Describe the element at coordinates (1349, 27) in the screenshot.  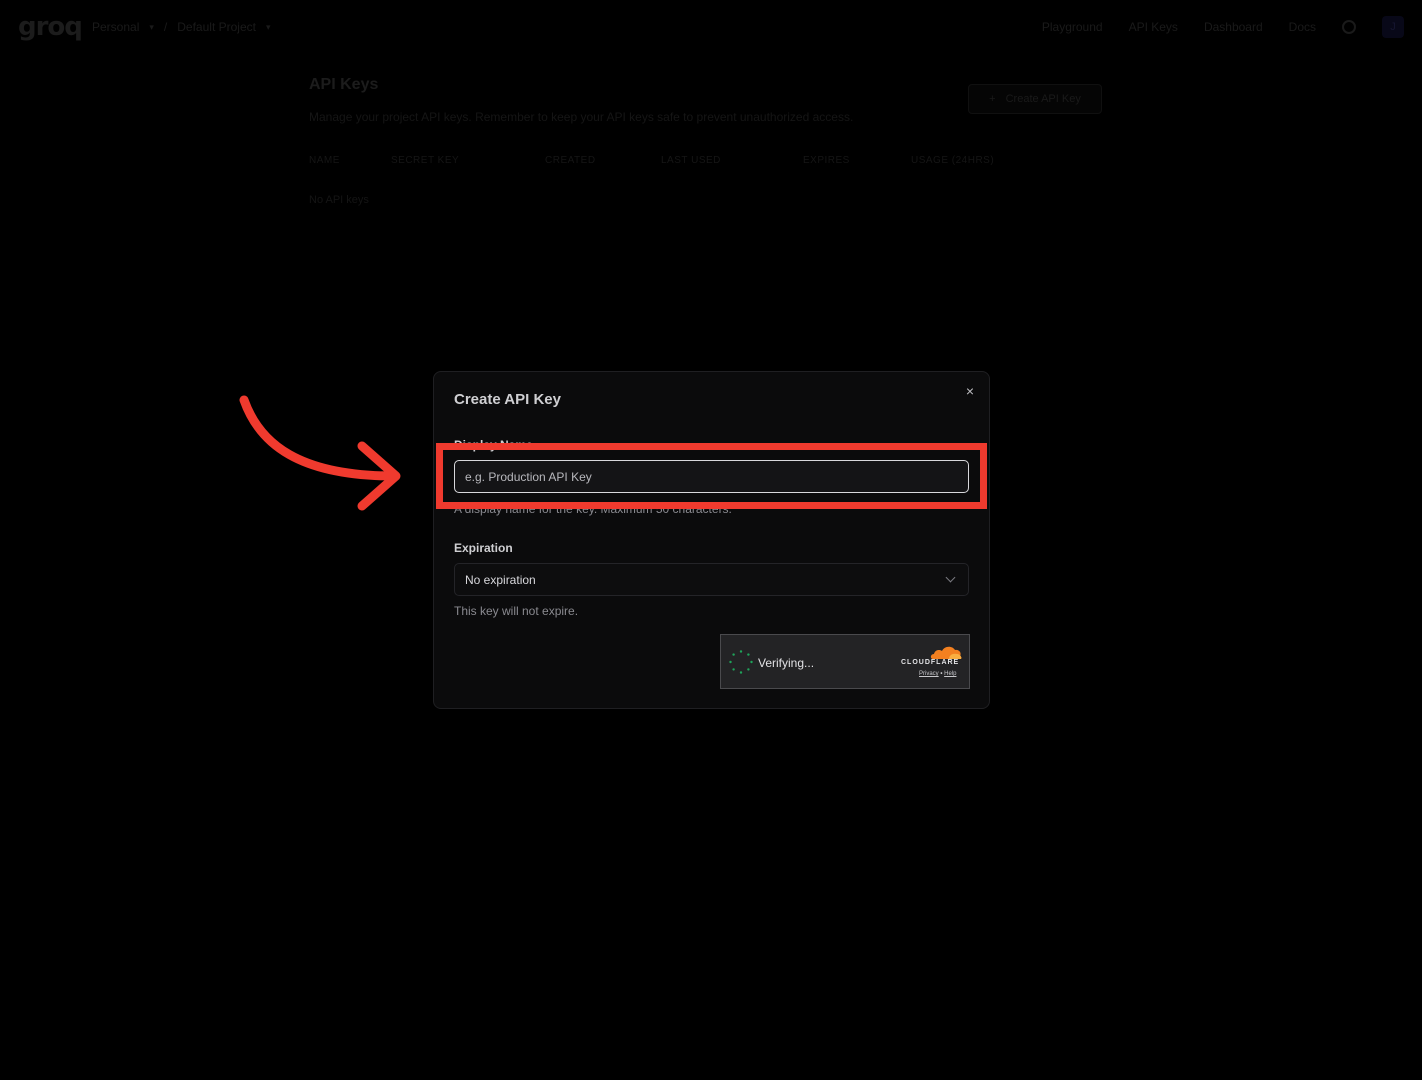
I see `settings-gear-icon` at that location.